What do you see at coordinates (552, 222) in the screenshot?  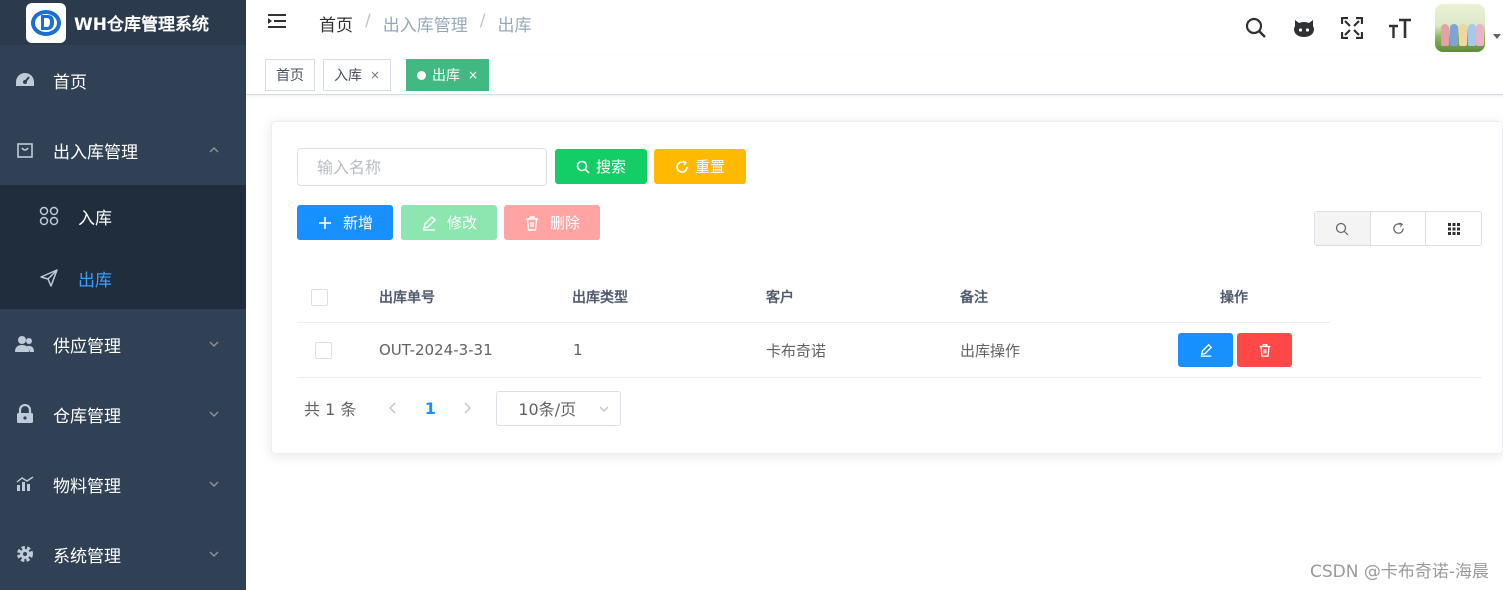 I see `delete-button: 删除` at bounding box center [552, 222].